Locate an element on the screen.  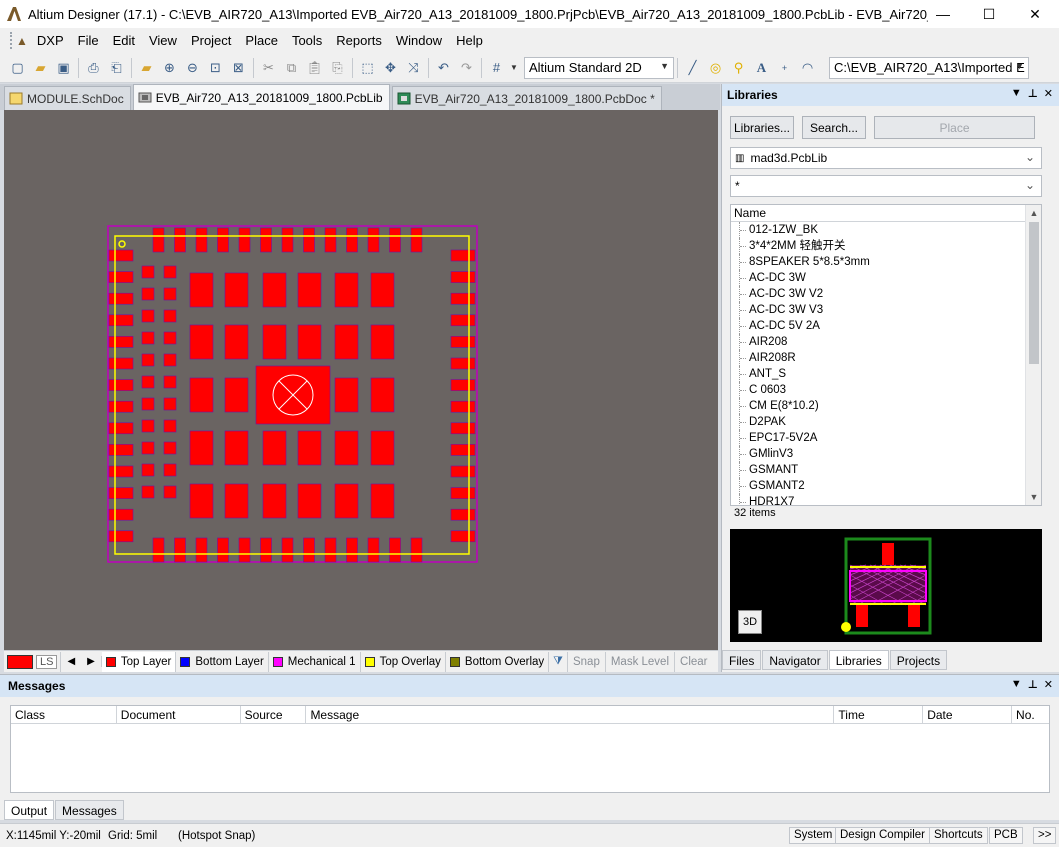
list-item: GSMANT2 is located at coordinates (886, 486).